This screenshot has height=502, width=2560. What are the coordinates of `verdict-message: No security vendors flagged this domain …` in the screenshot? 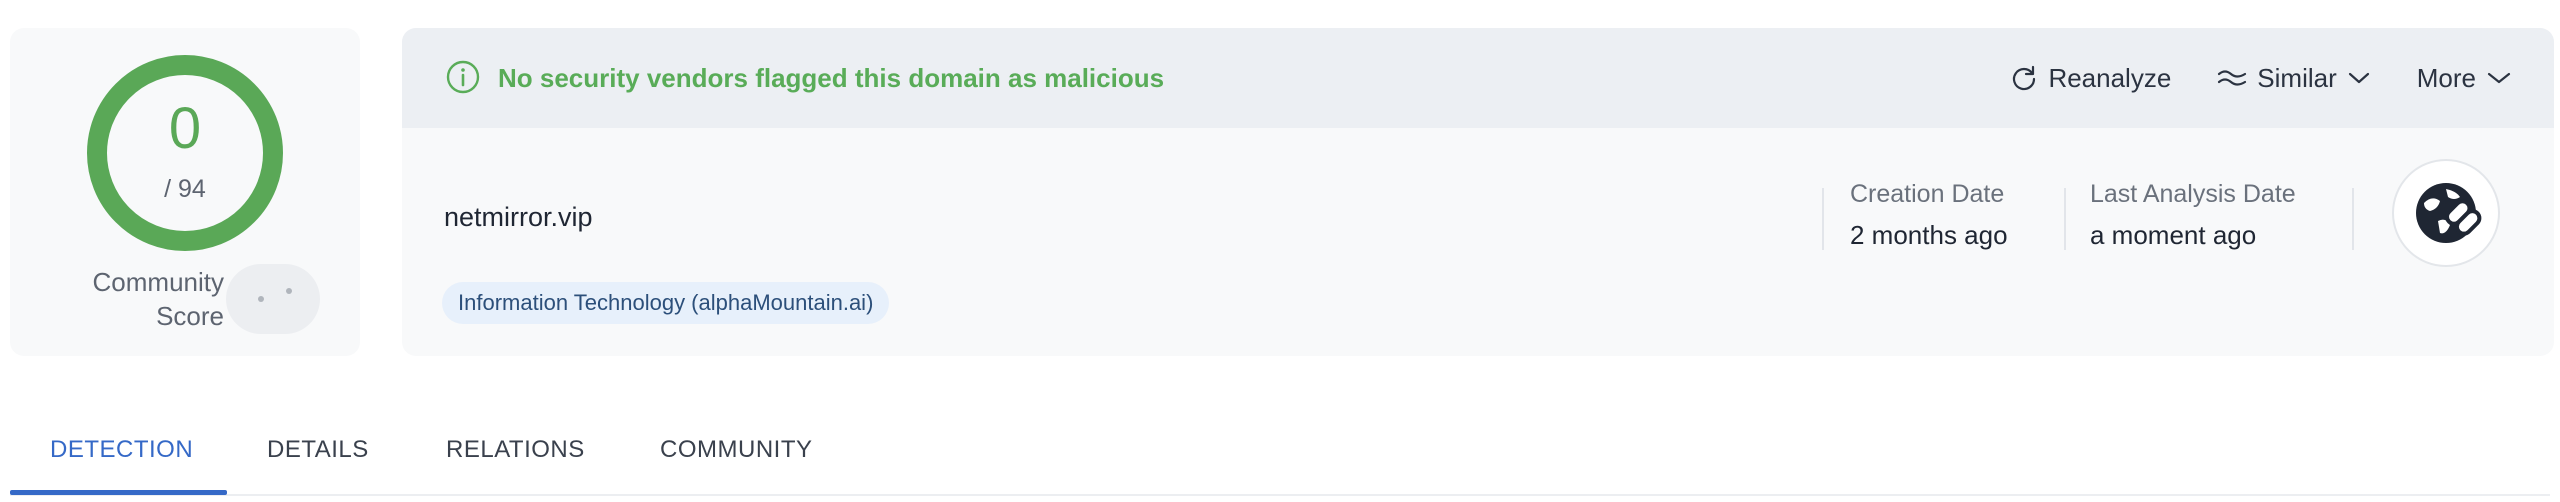 It's located at (831, 78).